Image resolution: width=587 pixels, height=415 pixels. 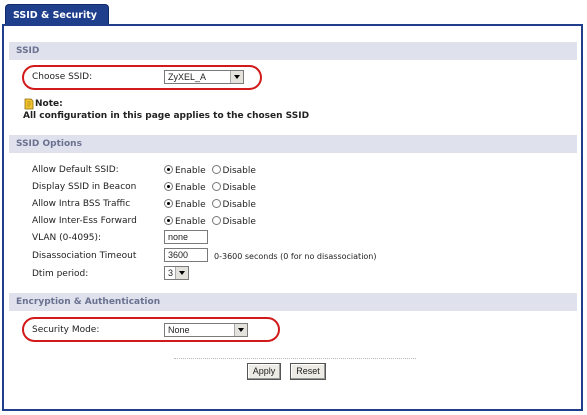 I want to click on radio-group-inter-ess: Enable Disable, so click(x=210, y=221).